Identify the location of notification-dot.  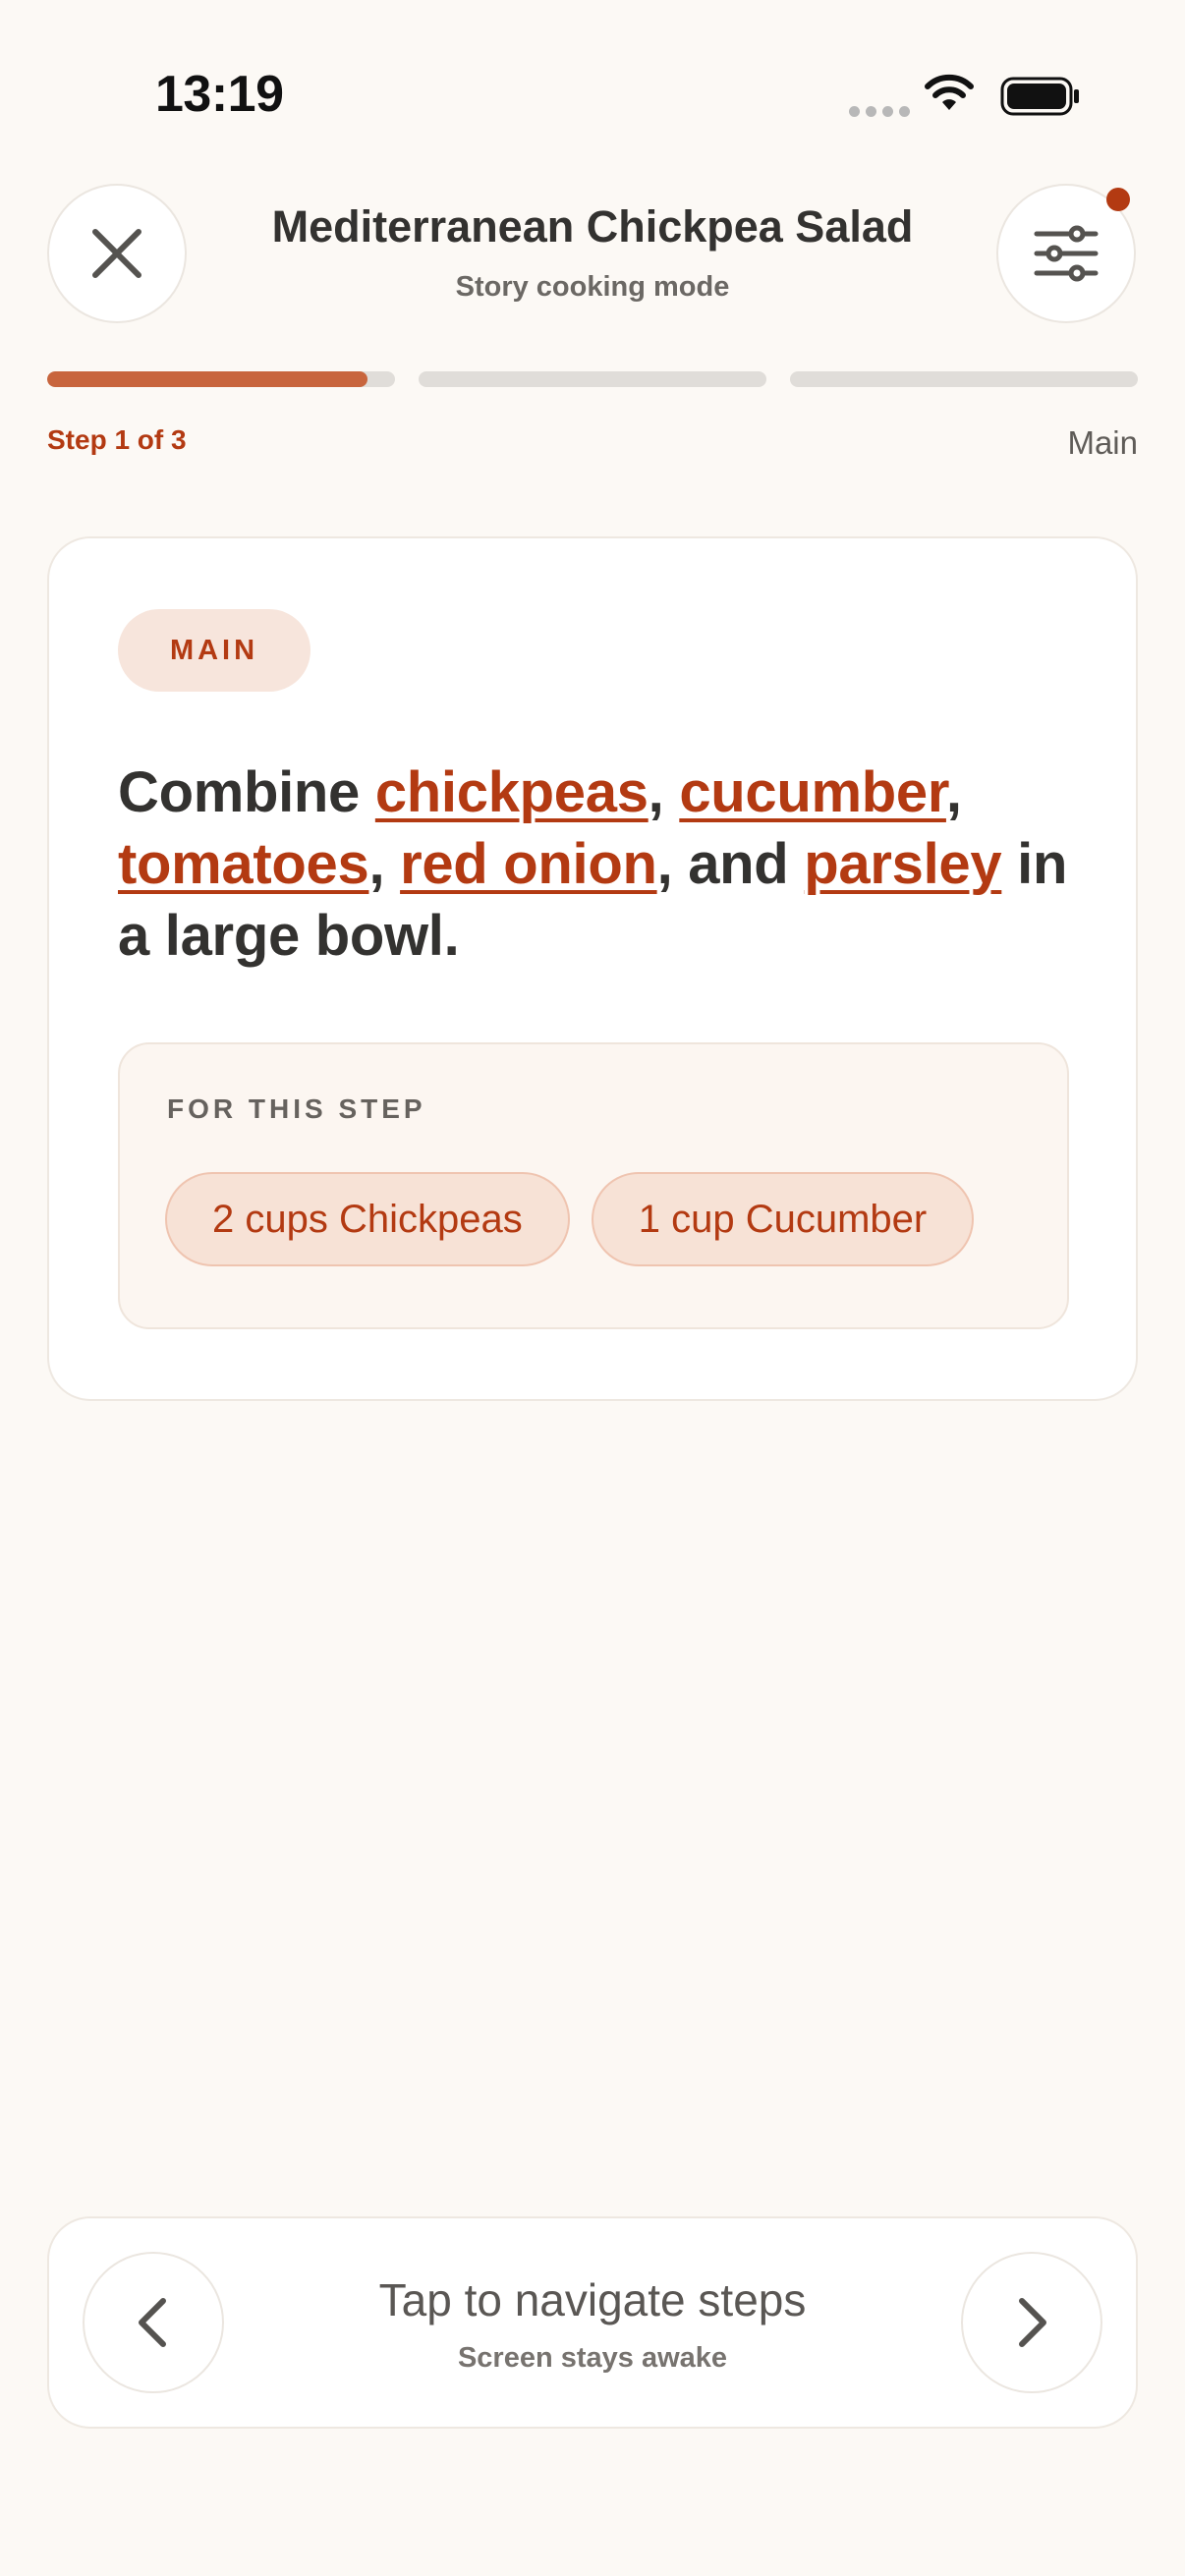
(1118, 199).